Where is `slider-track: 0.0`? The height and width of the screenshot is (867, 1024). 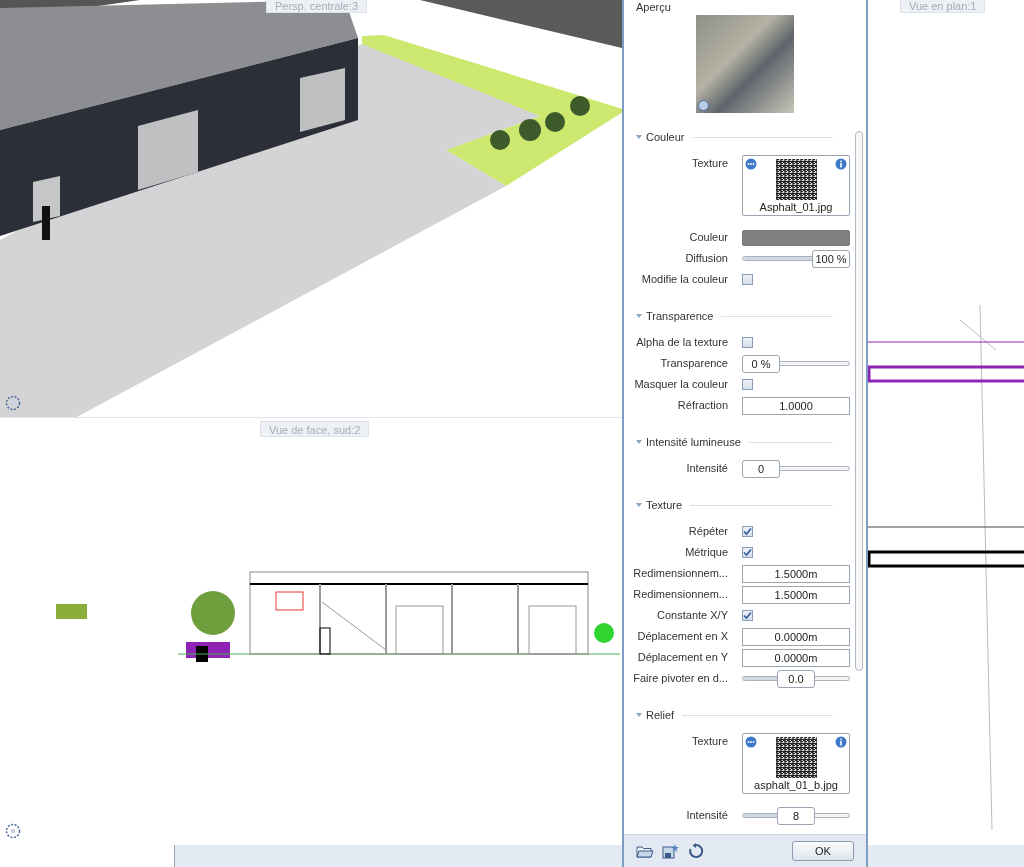 slider-track: 0.0 is located at coordinates (796, 678).